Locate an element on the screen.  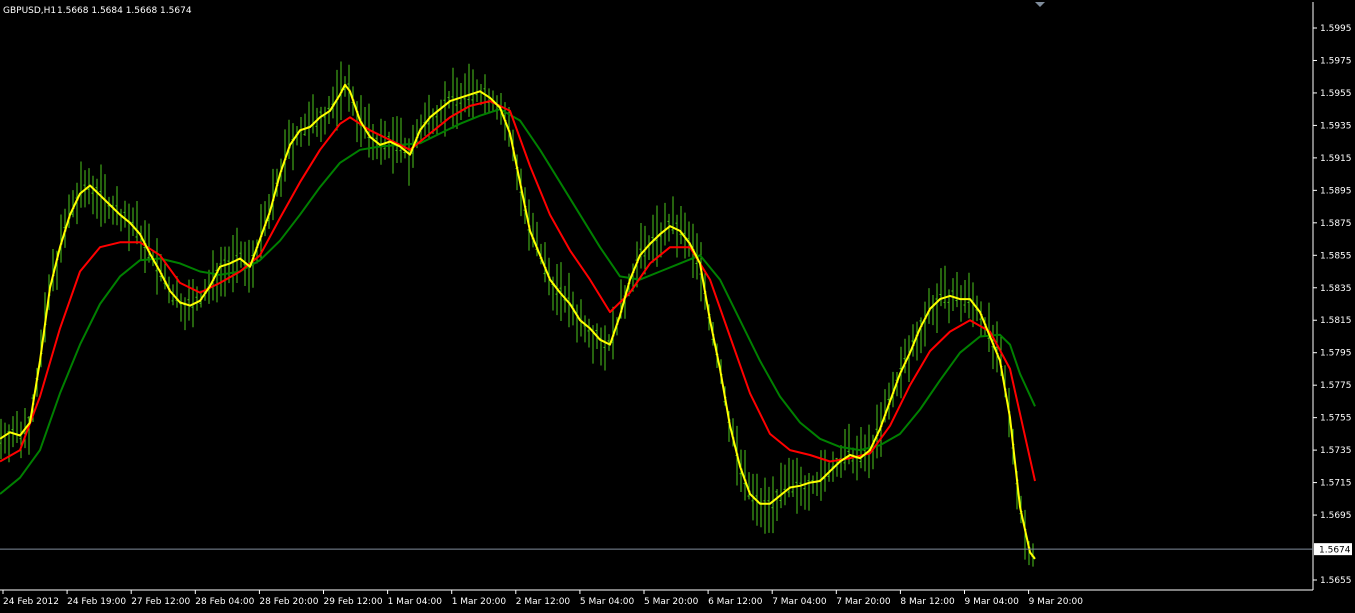
y-tick-label: 1.5935 is located at coordinates (1336, 126).